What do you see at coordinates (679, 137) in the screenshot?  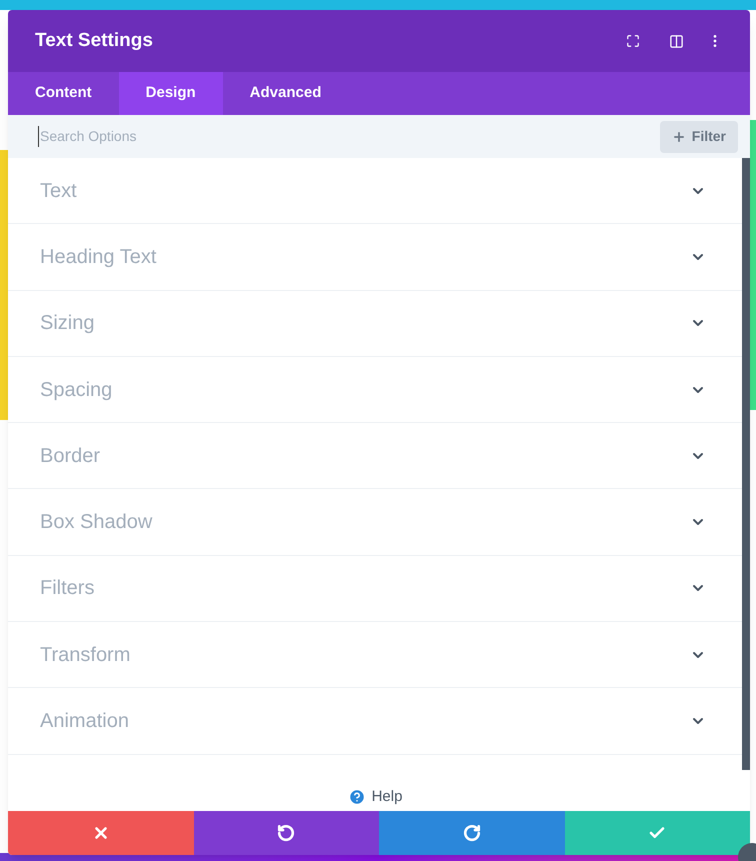 I see `plus-icon` at bounding box center [679, 137].